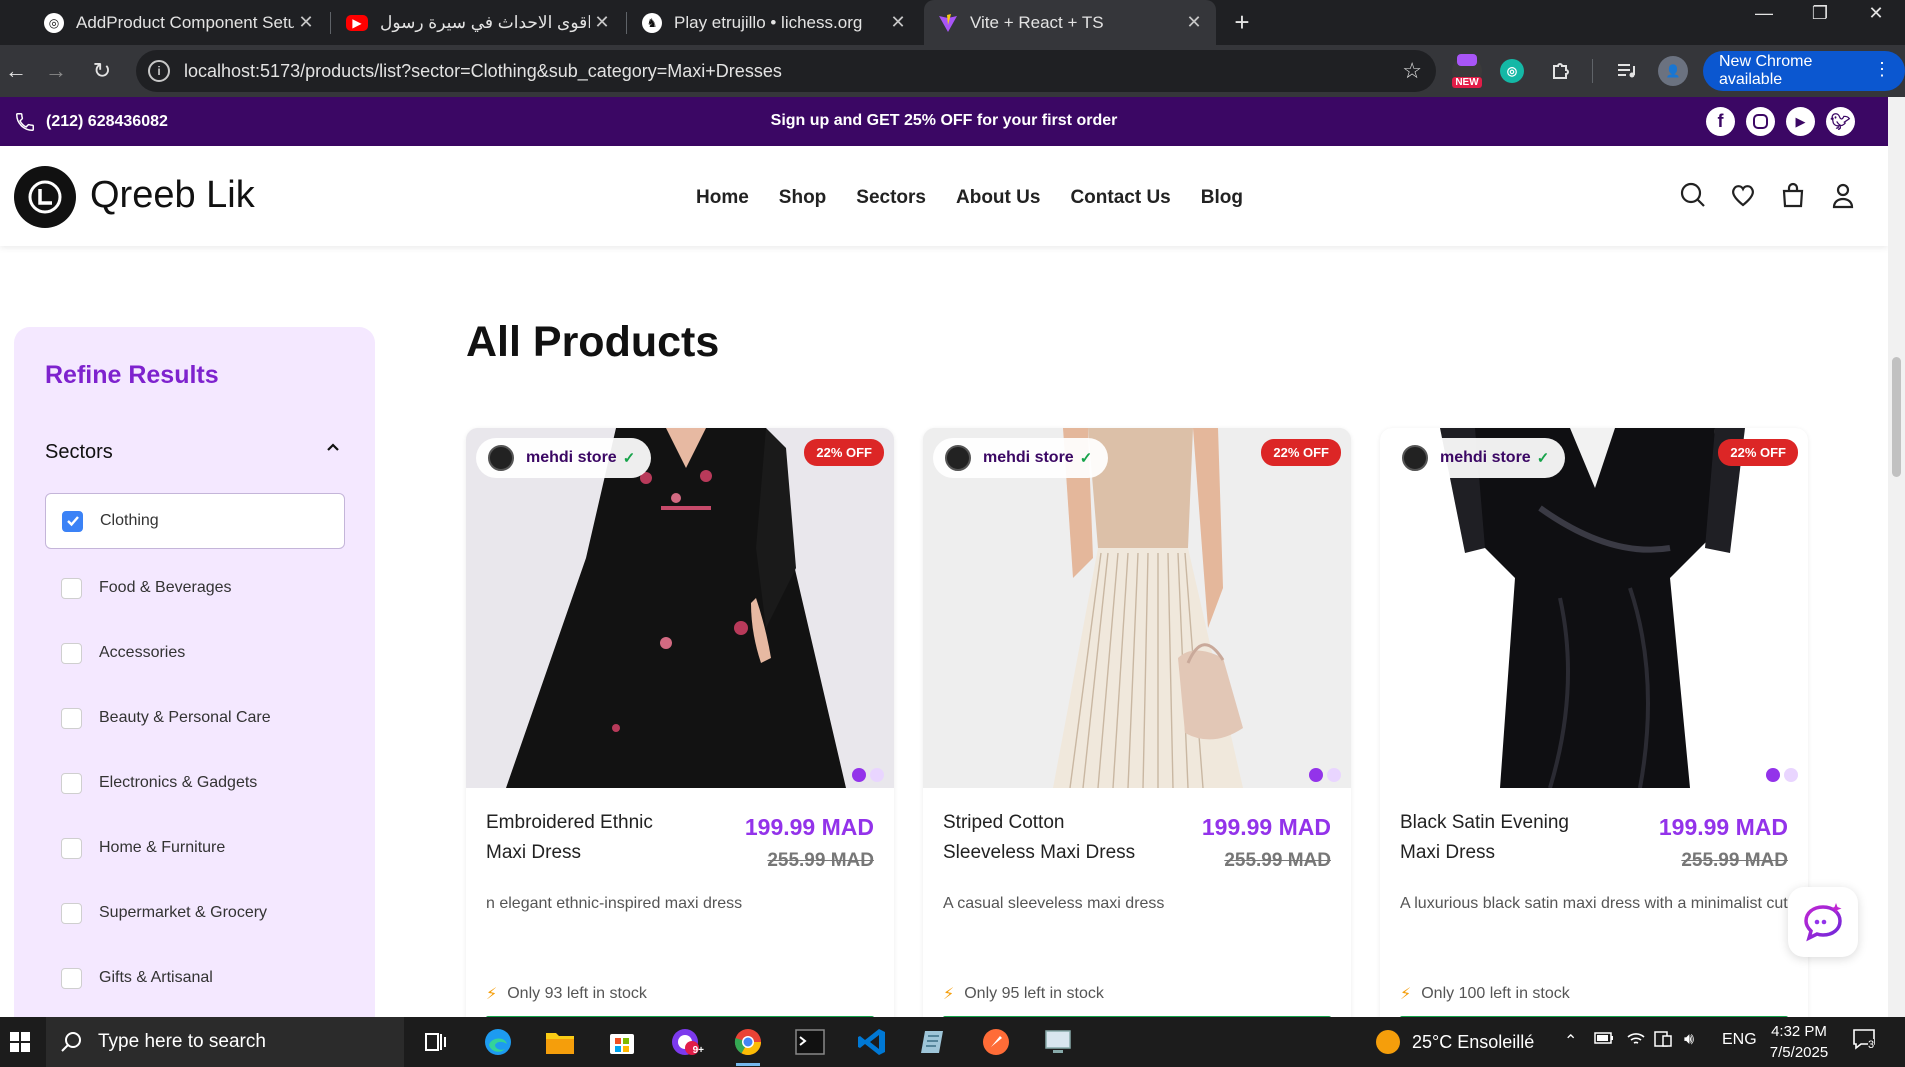  What do you see at coordinates (179, 22) in the screenshot?
I see `tab-addproduct: ◎ AddProduct Component Setup ✕` at bounding box center [179, 22].